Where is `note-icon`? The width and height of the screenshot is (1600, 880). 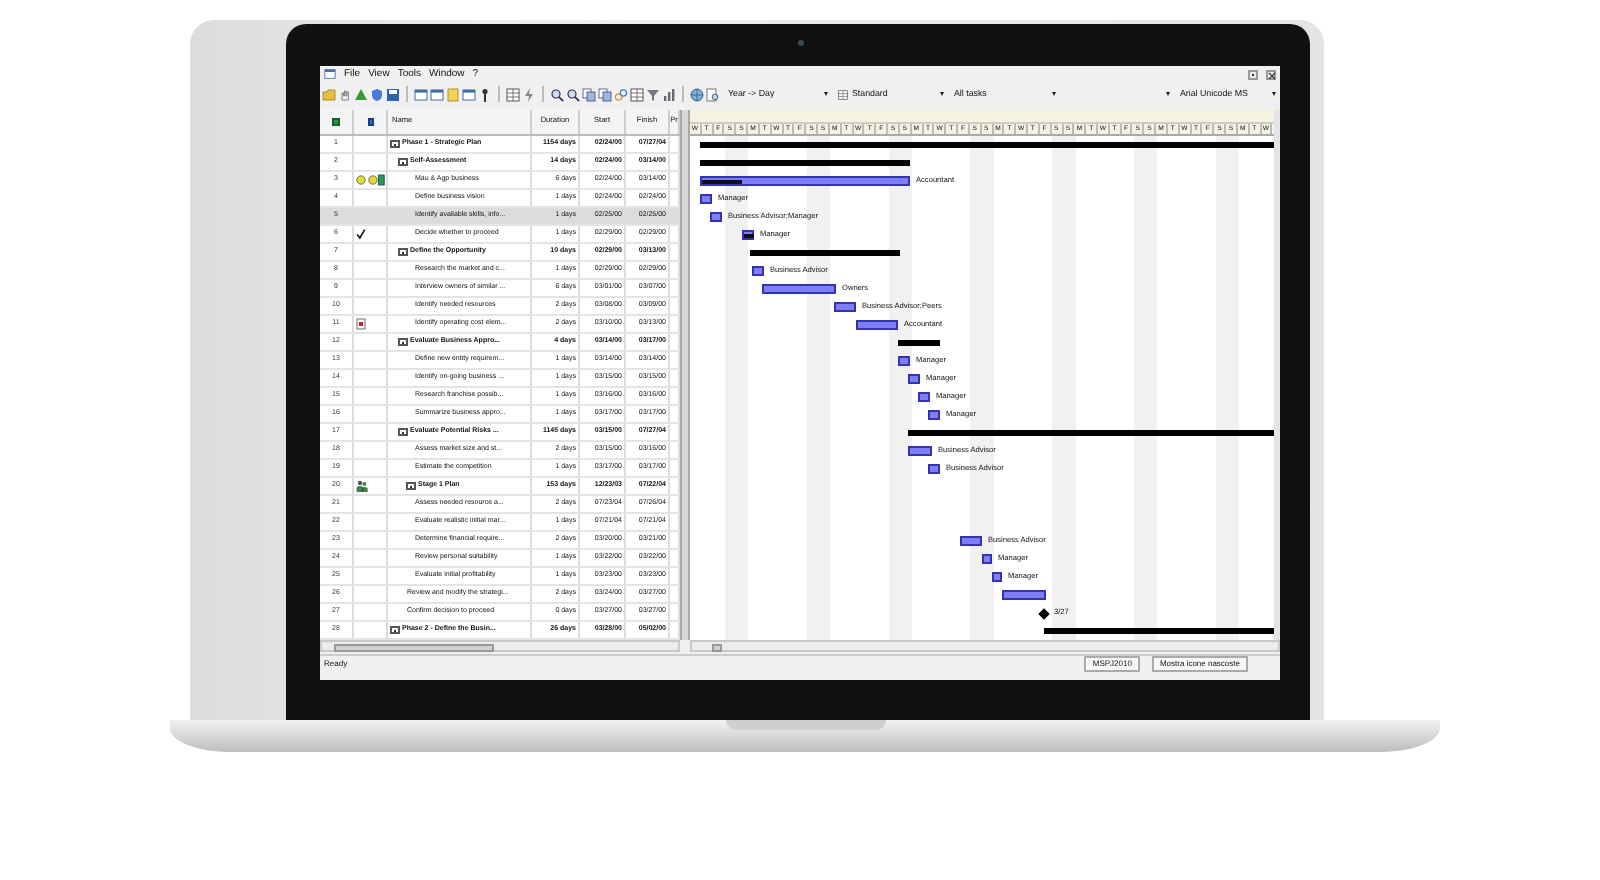
note-icon is located at coordinates (361, 324).